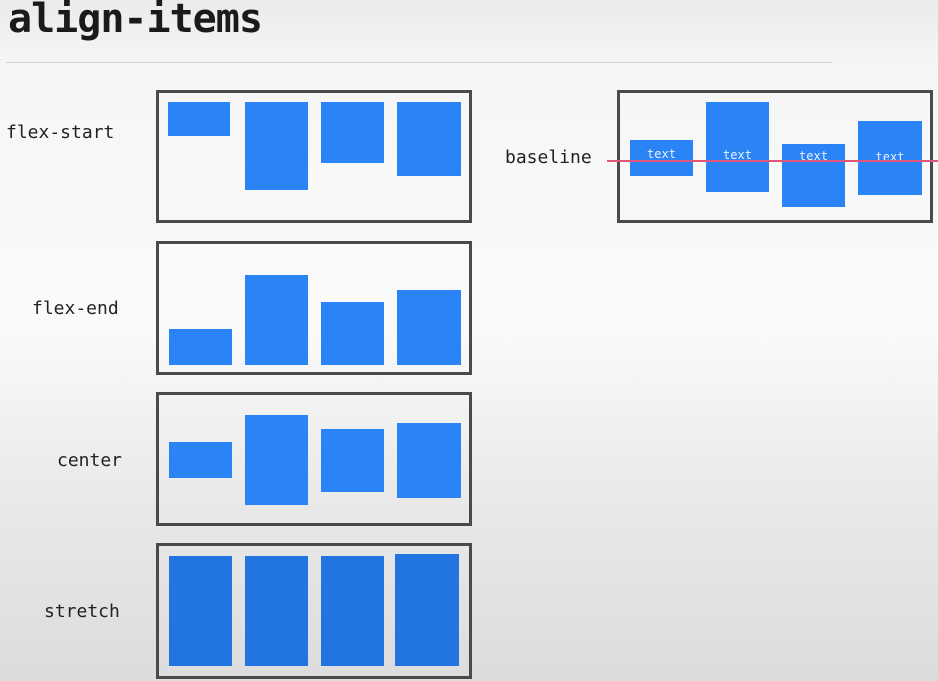 The image size is (938, 681). I want to click on title-divider, so click(419, 62).